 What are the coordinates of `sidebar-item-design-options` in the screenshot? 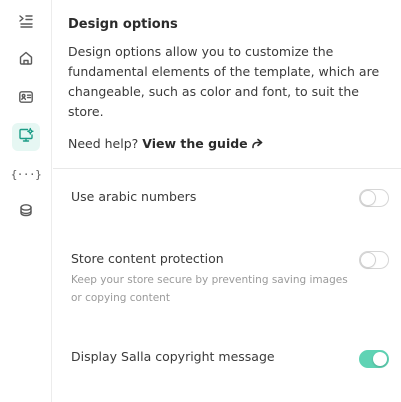 It's located at (26, 137).